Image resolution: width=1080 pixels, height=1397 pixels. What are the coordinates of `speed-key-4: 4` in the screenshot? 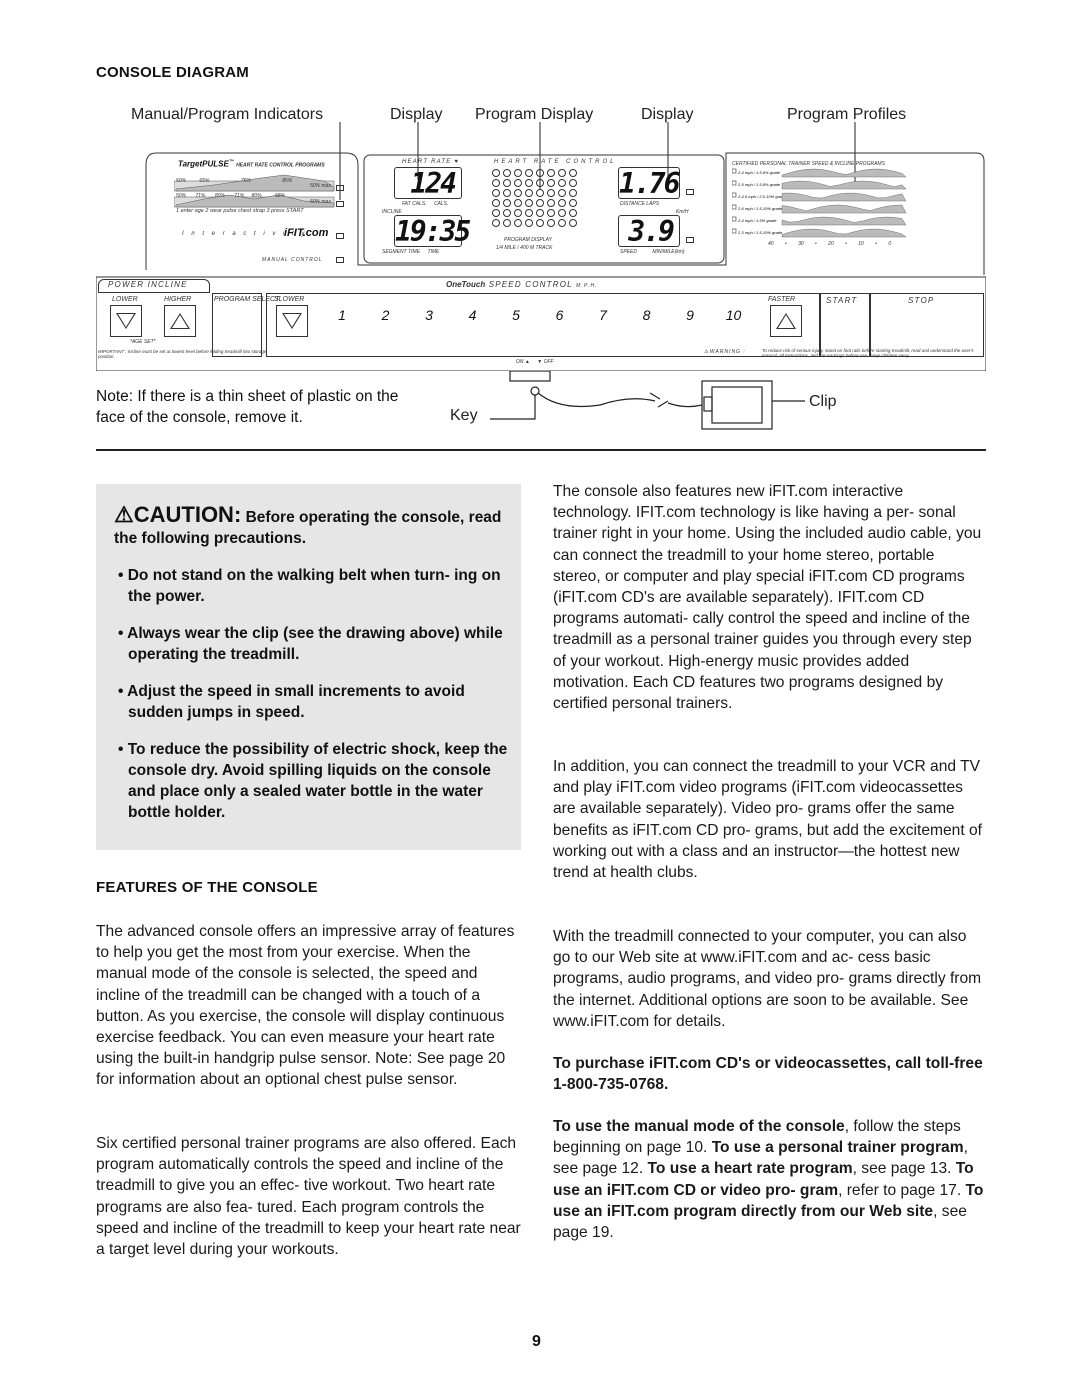 It's located at (473, 315).